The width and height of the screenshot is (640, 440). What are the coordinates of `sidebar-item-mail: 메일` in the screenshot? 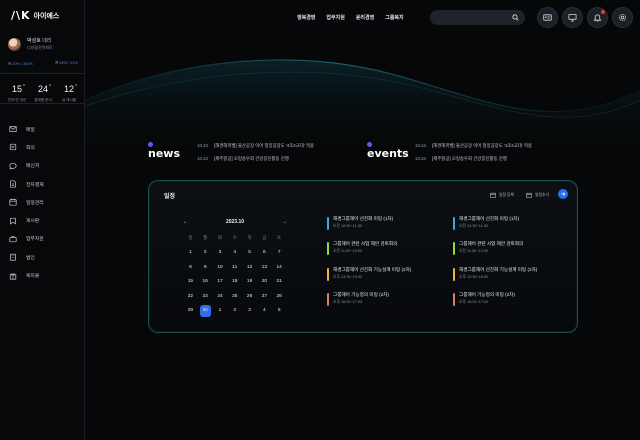 It's located at (42, 129).